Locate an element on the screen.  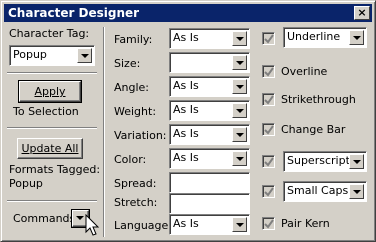
size-label: Size: is located at coordinates (127, 63).